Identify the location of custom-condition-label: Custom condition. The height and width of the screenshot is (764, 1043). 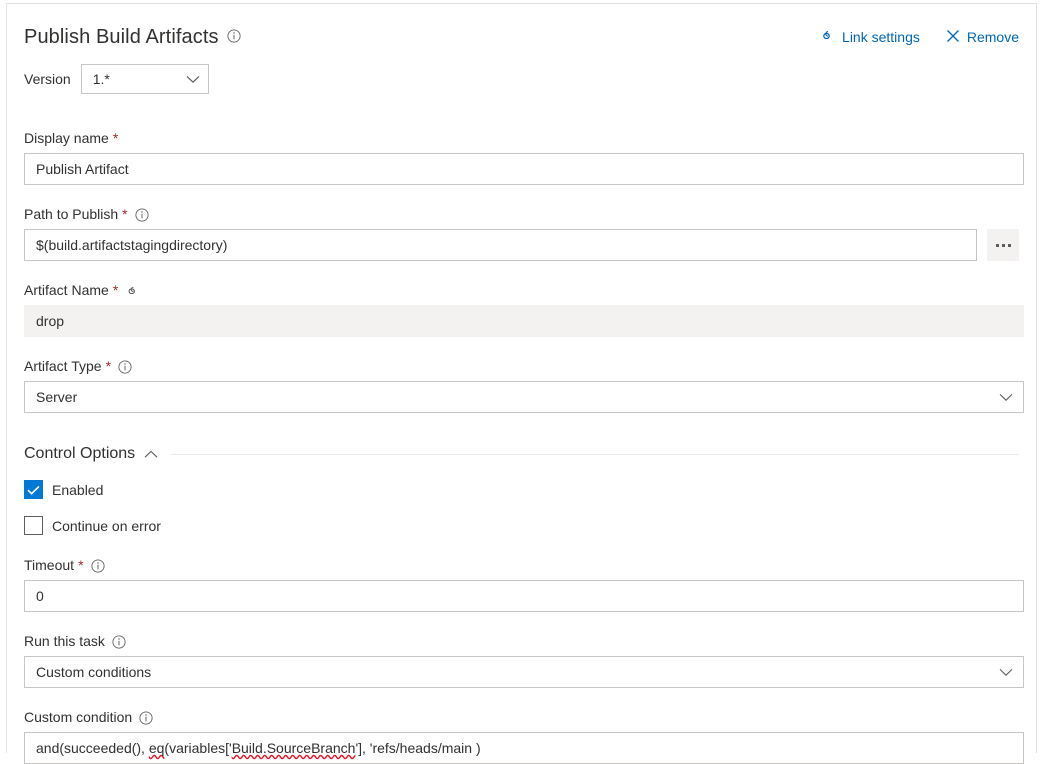
(521, 717).